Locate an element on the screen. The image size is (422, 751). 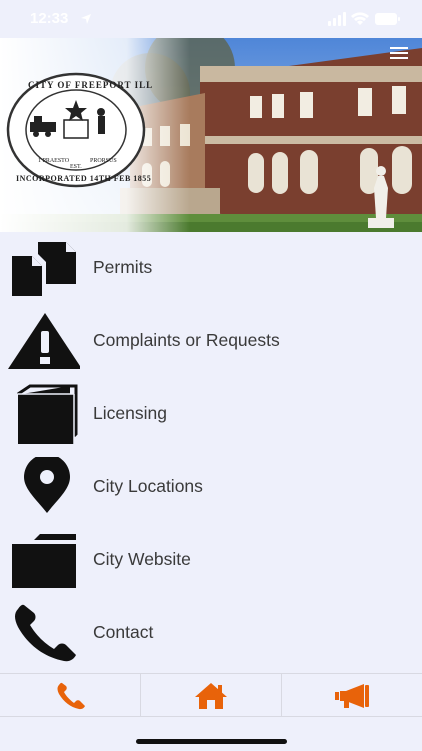
menu-item-label: City Locations is located at coordinates (148, 486).